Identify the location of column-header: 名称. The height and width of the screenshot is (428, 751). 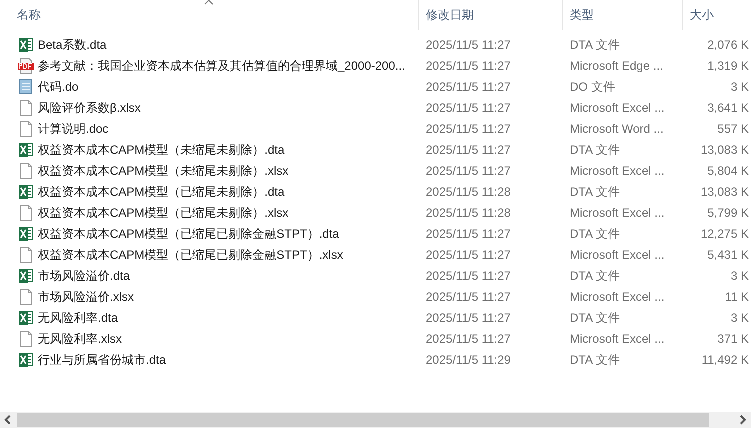
(209, 15).